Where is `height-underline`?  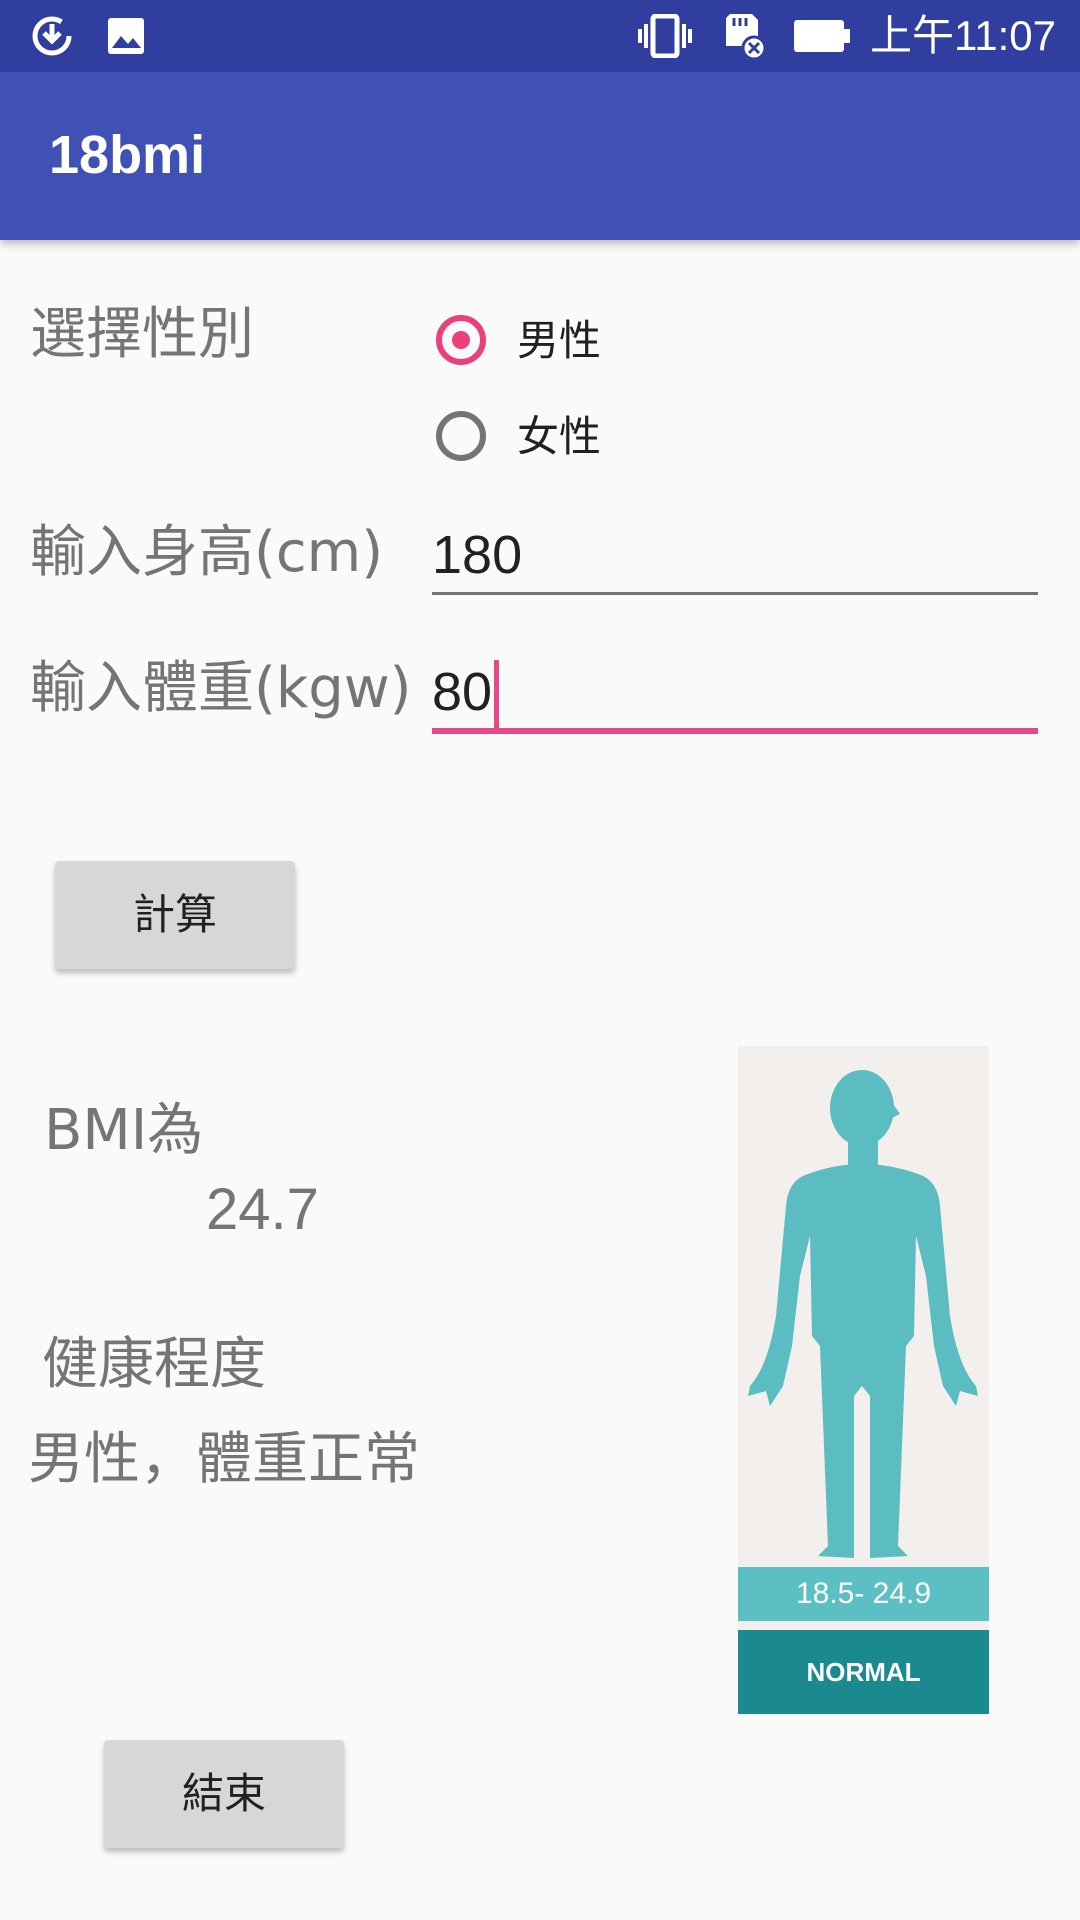 height-underline is located at coordinates (735, 593).